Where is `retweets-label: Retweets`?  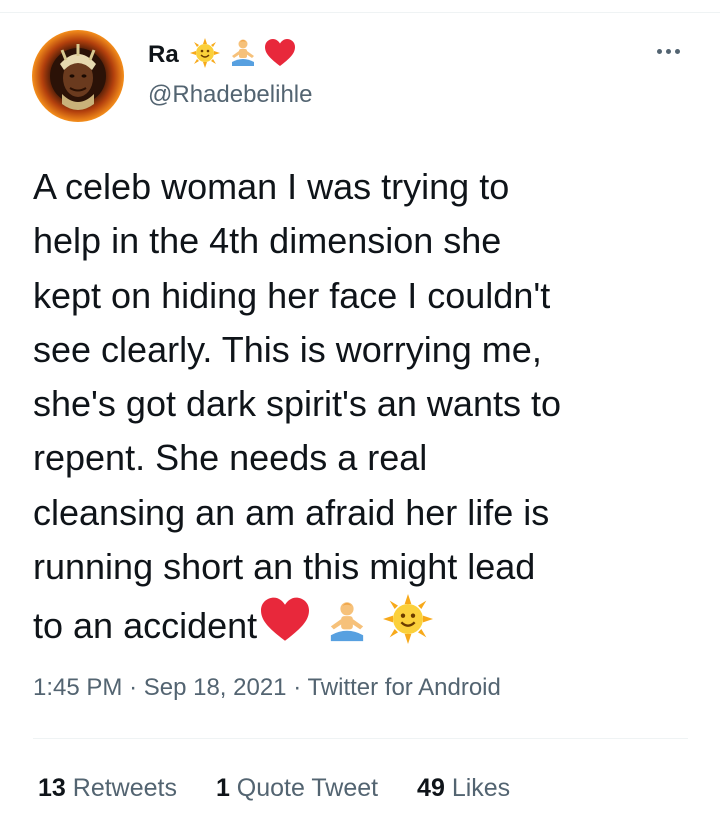
retweets-label: Retweets is located at coordinates (124, 788).